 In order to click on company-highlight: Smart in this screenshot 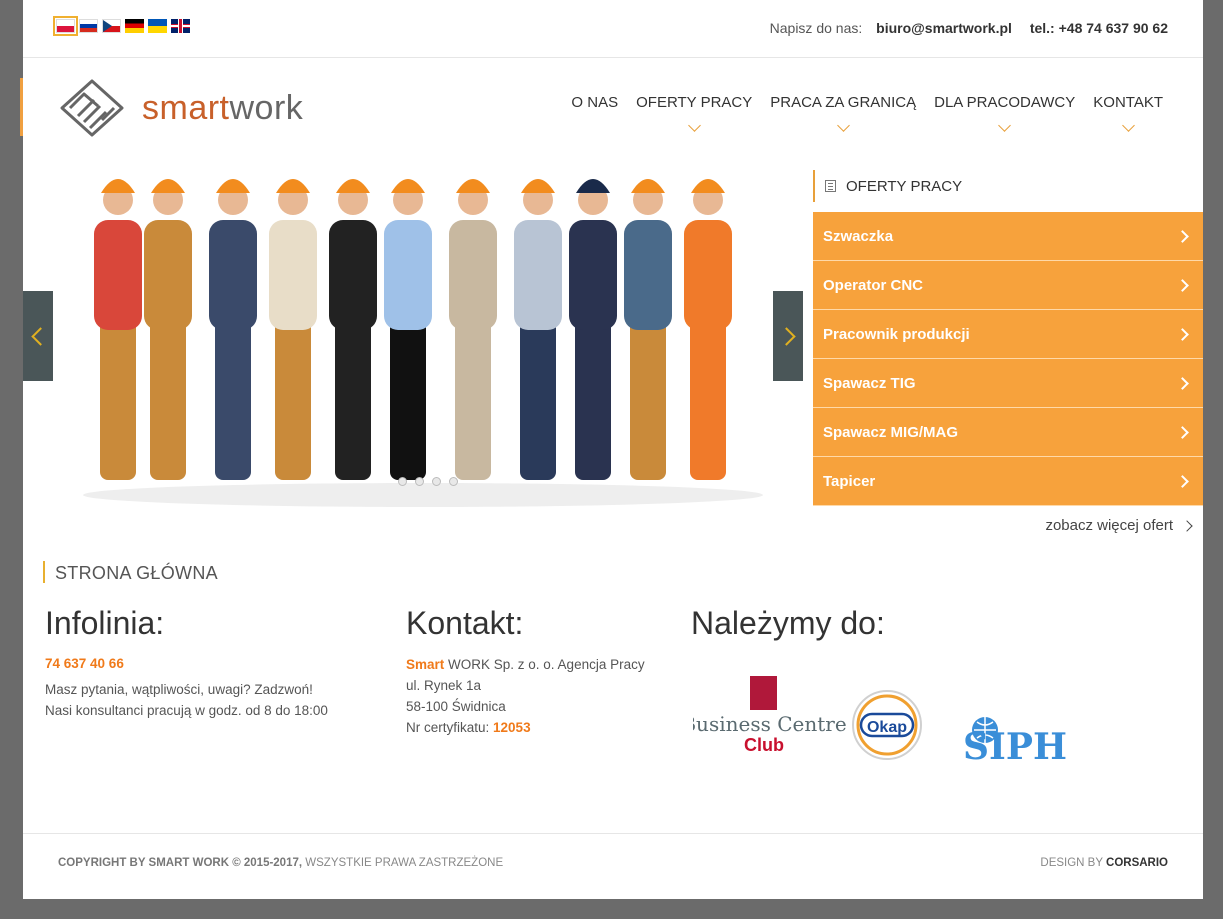, I will do `click(425, 664)`.